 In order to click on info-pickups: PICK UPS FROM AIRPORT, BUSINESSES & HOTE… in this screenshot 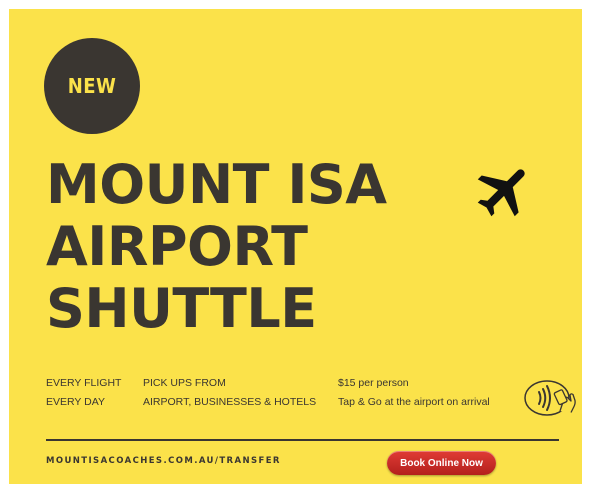, I will do `click(229, 393)`.